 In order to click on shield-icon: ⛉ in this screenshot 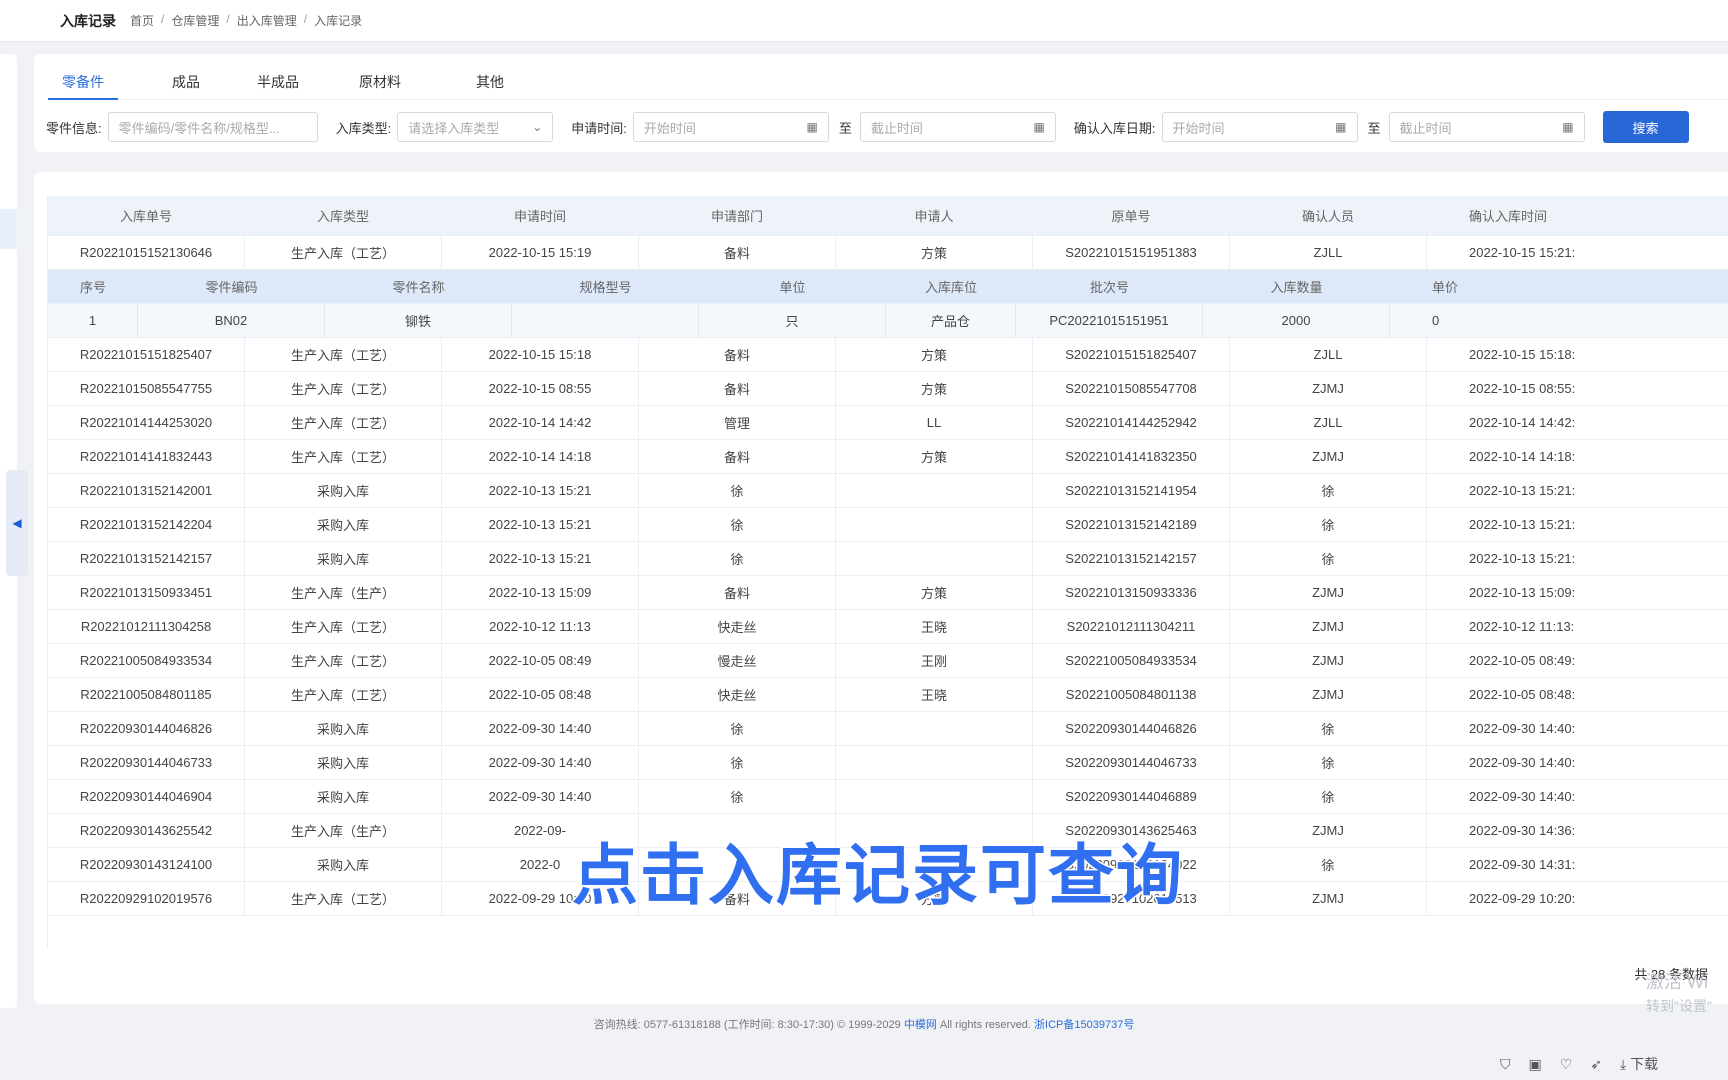, I will do `click(1505, 1064)`.